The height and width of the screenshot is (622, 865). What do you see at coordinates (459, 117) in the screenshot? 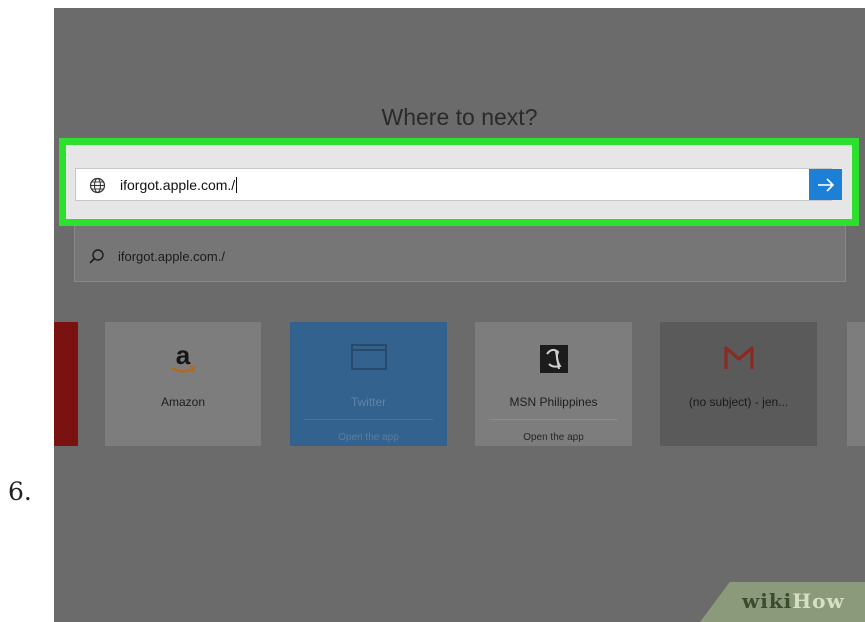
I see `page-title: Where to next?` at bounding box center [459, 117].